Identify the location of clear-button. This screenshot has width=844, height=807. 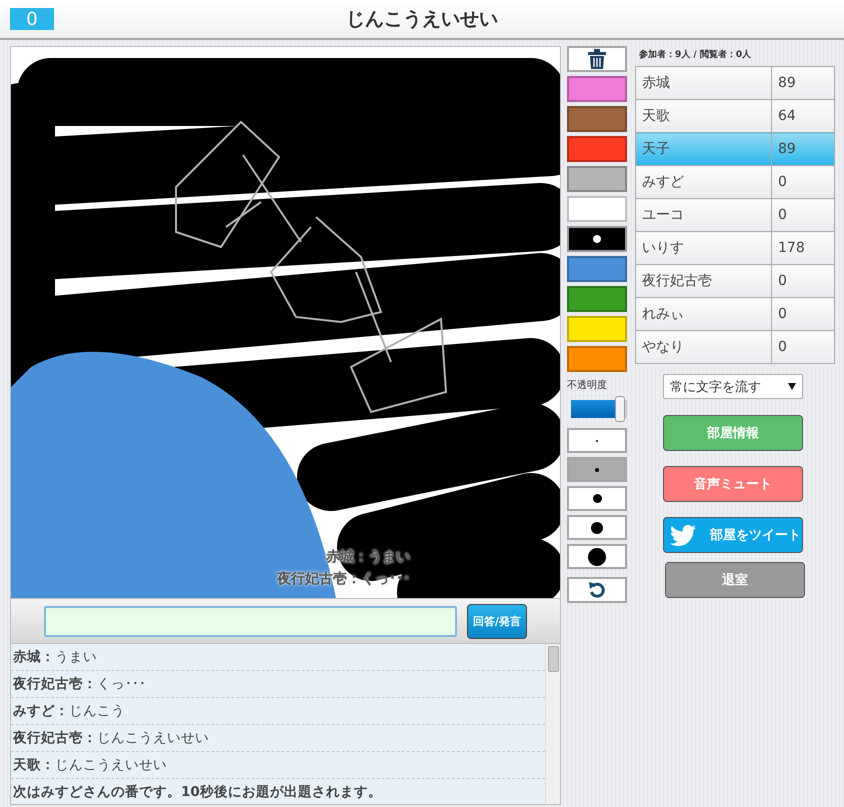
(597, 59).